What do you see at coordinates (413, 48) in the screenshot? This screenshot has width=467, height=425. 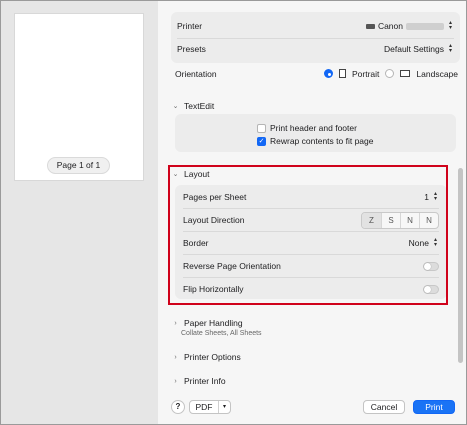 I see `presets-value: Default Settings` at bounding box center [413, 48].